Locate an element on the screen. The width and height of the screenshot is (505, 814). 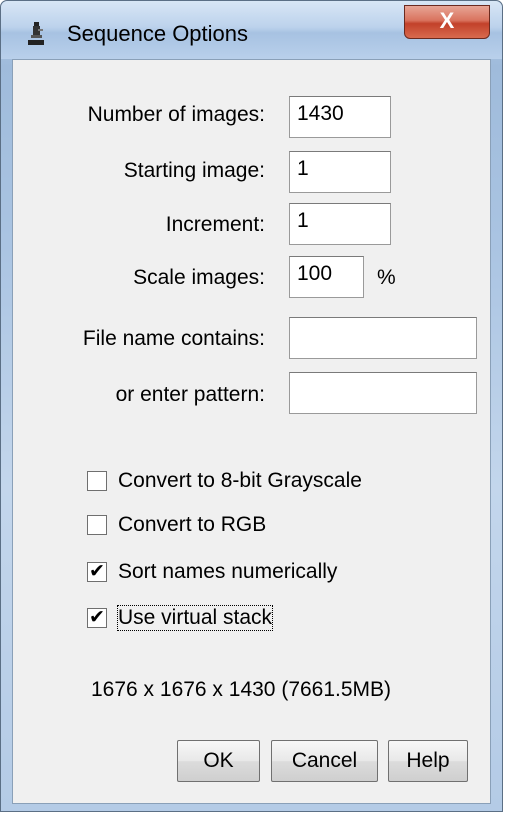
convert-rgb-label: Convert to RGB is located at coordinates (192, 524).